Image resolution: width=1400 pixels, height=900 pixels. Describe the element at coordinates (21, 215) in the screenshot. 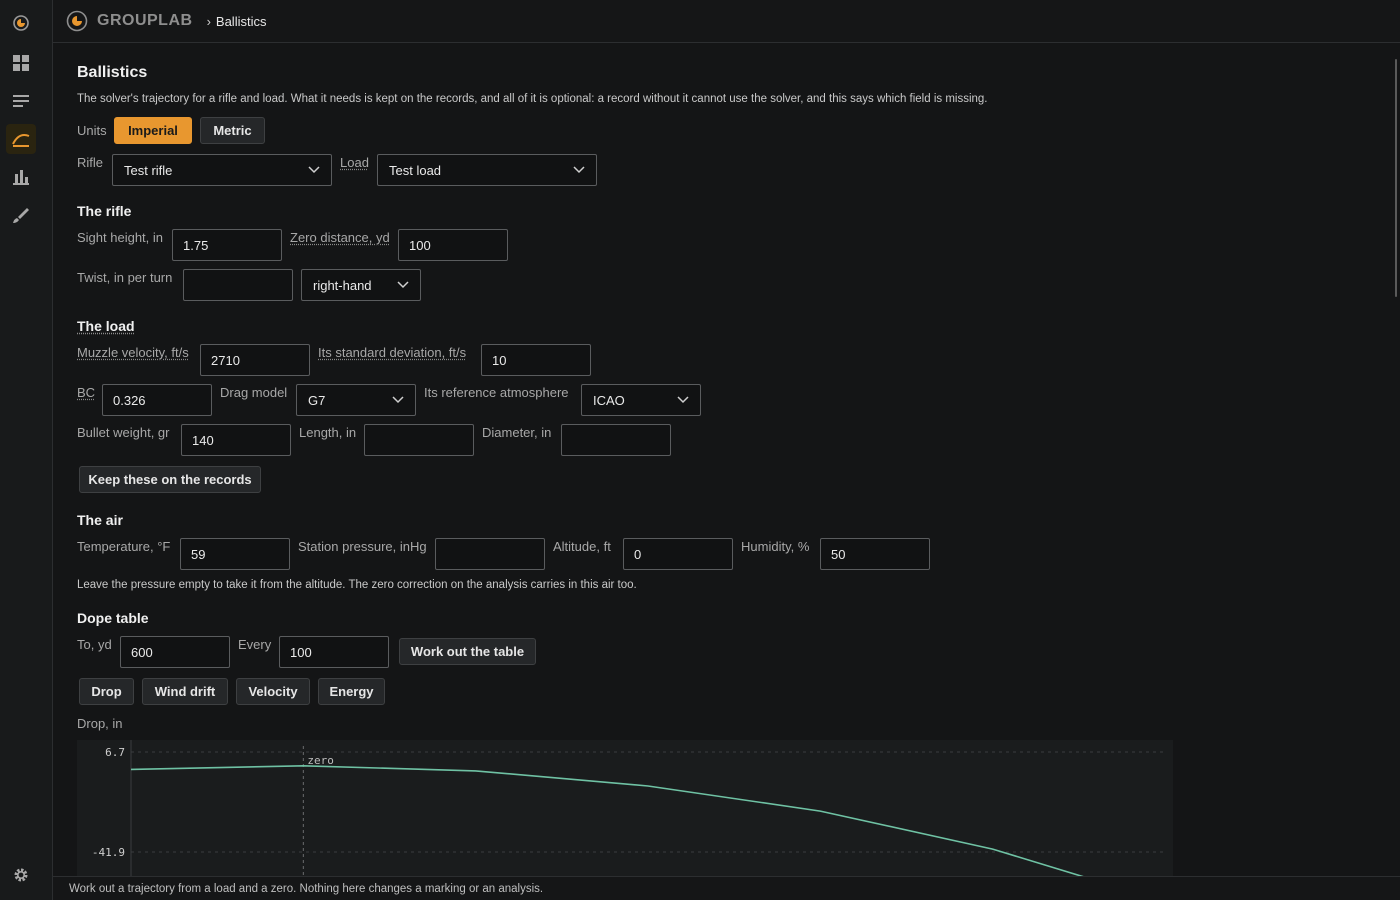

I see `brush-icon` at that location.